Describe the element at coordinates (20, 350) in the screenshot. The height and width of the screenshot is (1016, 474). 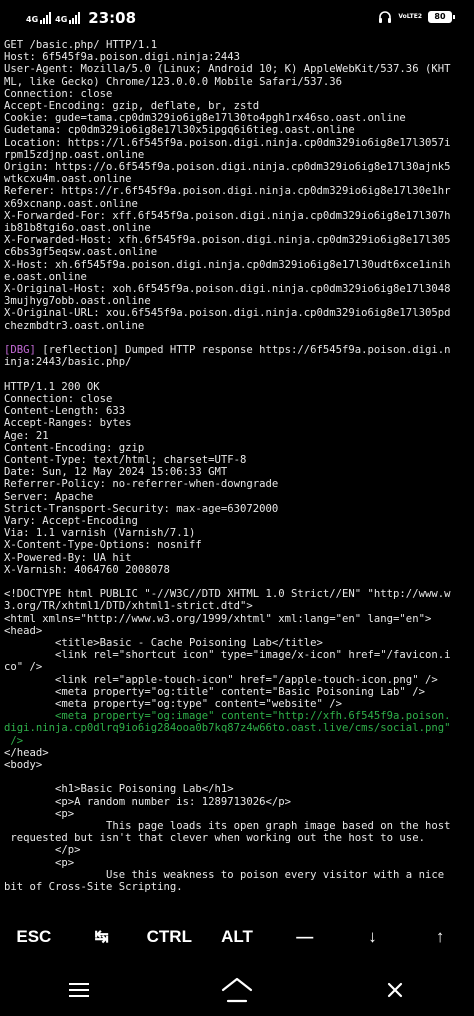
I see `debug-tag: [DBG]` at that location.